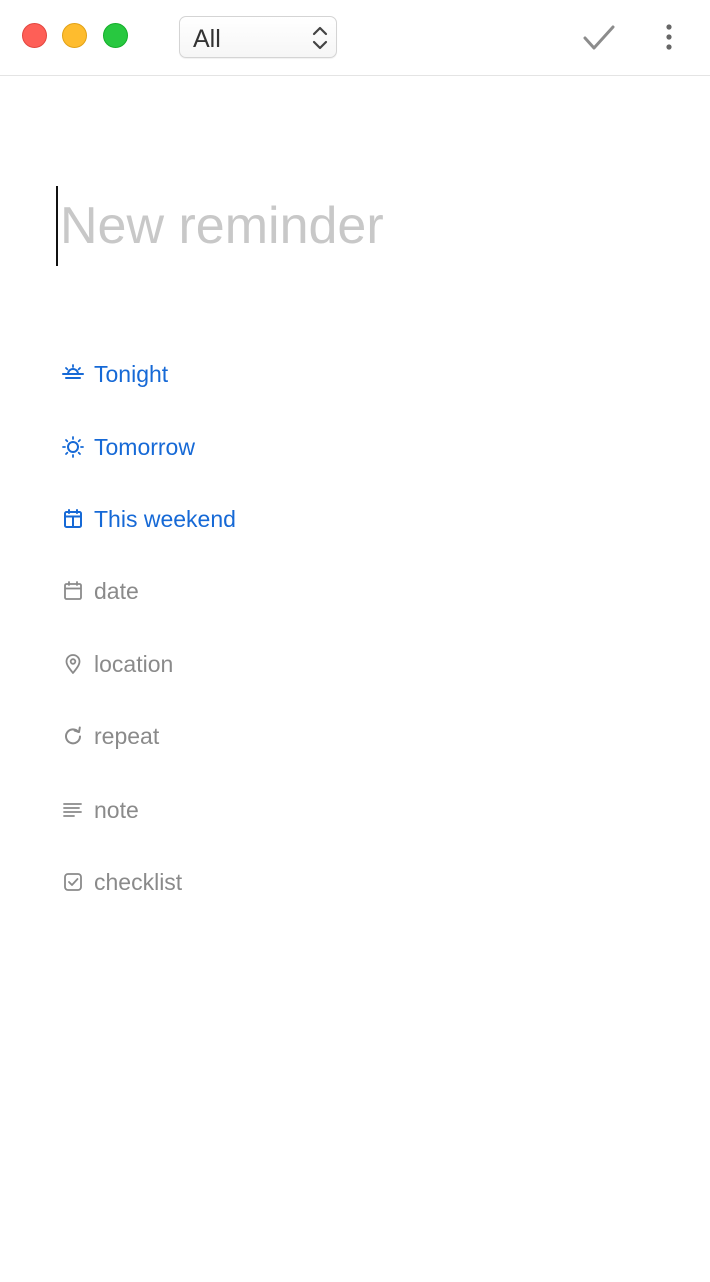 The width and height of the screenshot is (710, 1282). Describe the element at coordinates (669, 38) in the screenshot. I see `more-vertical-icon` at that location.